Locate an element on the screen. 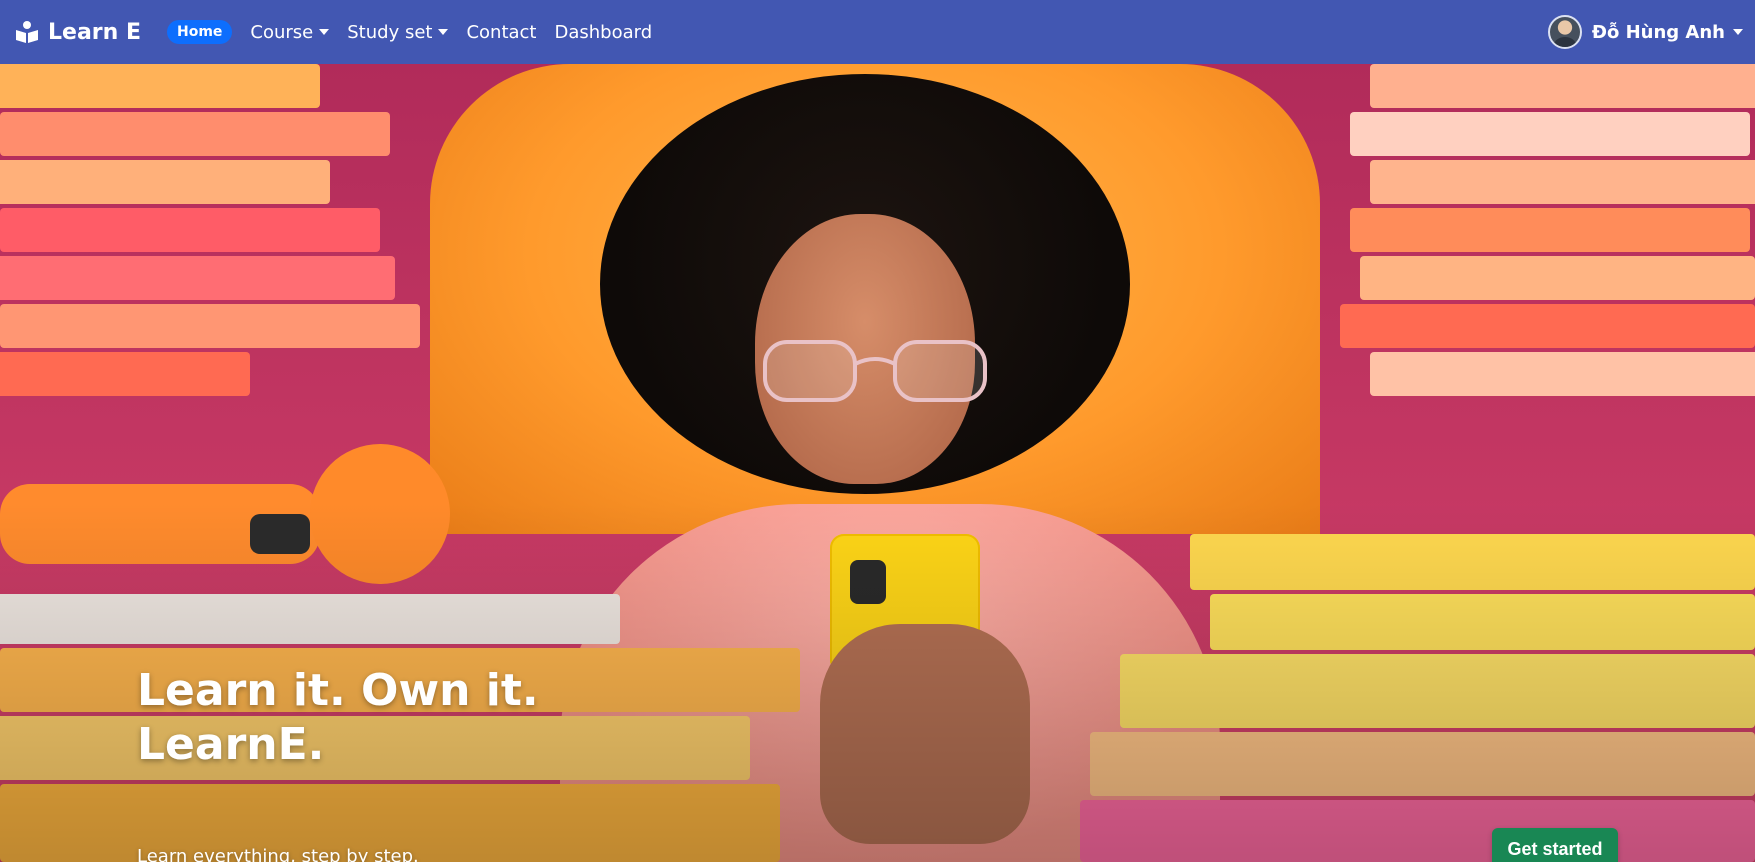 The width and height of the screenshot is (1755, 862). book-reader-icon is located at coordinates (27, 32).